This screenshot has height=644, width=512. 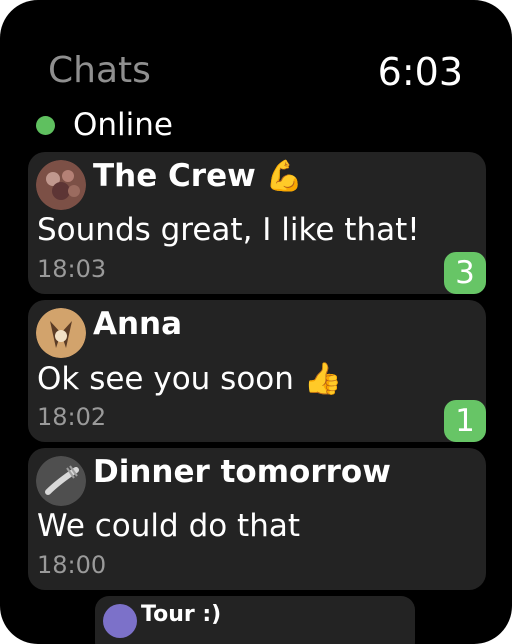 I want to click on last-message: Ok see you soon 👍, so click(x=190, y=379).